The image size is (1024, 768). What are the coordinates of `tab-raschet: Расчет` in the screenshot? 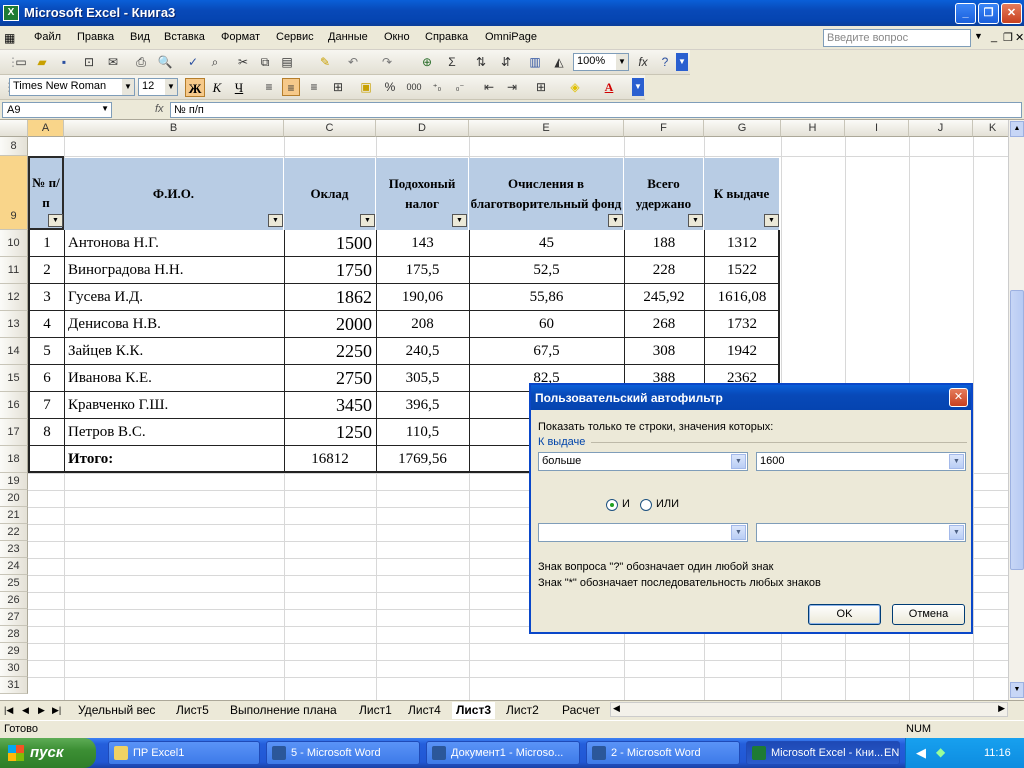 It's located at (581, 710).